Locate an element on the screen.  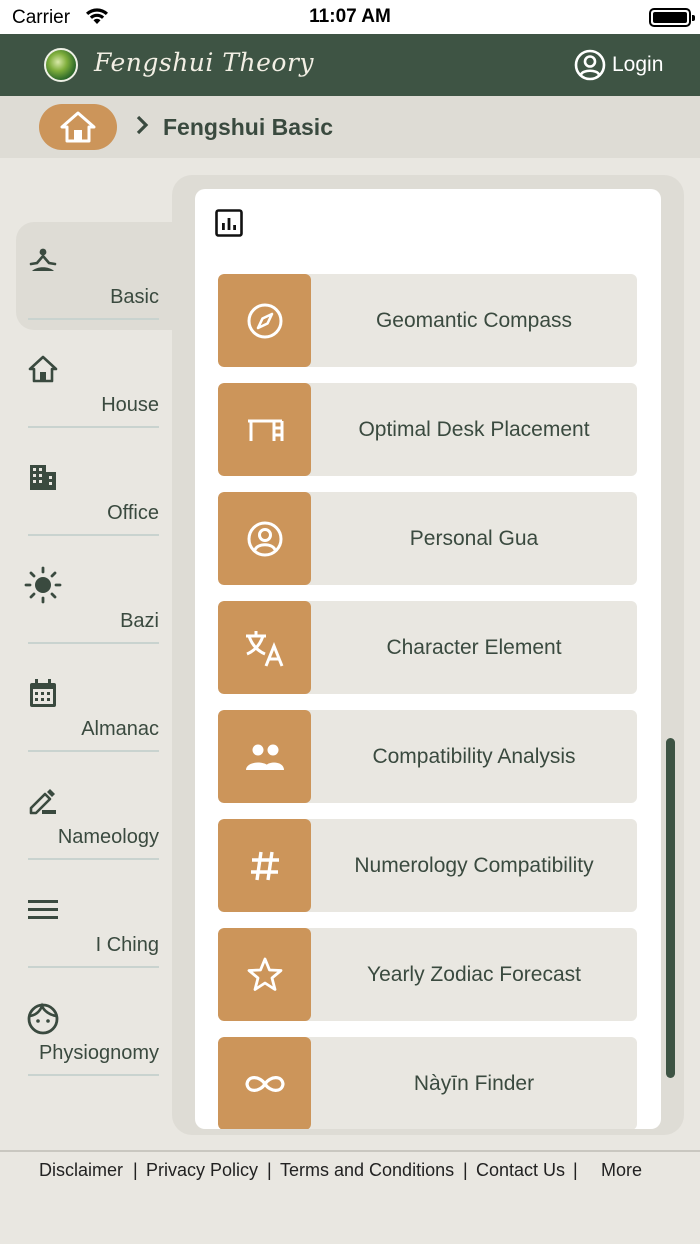
breadcrumb-current: Fengshui Basic is located at coordinates (248, 127).